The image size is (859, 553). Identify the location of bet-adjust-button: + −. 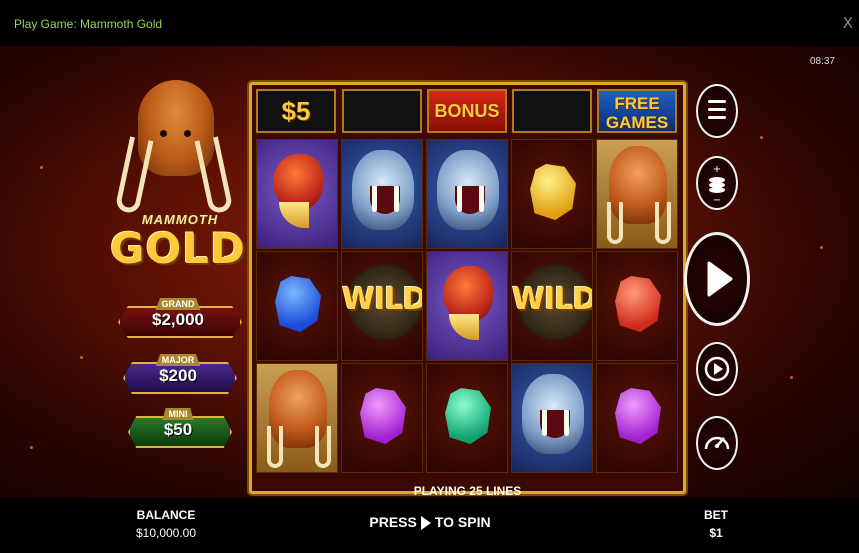
(717, 183).